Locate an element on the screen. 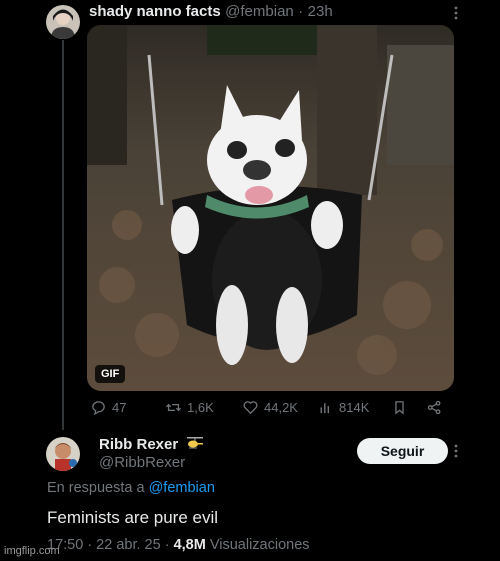 Image resolution: width=500 pixels, height=561 pixels. share-action is located at coordinates (434, 407).